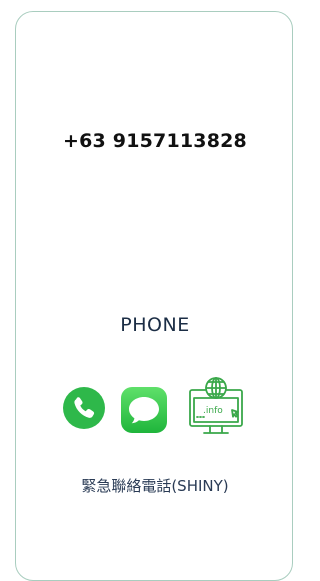  What do you see at coordinates (155, 325) in the screenshot?
I see `section-title: PHONE` at bounding box center [155, 325].